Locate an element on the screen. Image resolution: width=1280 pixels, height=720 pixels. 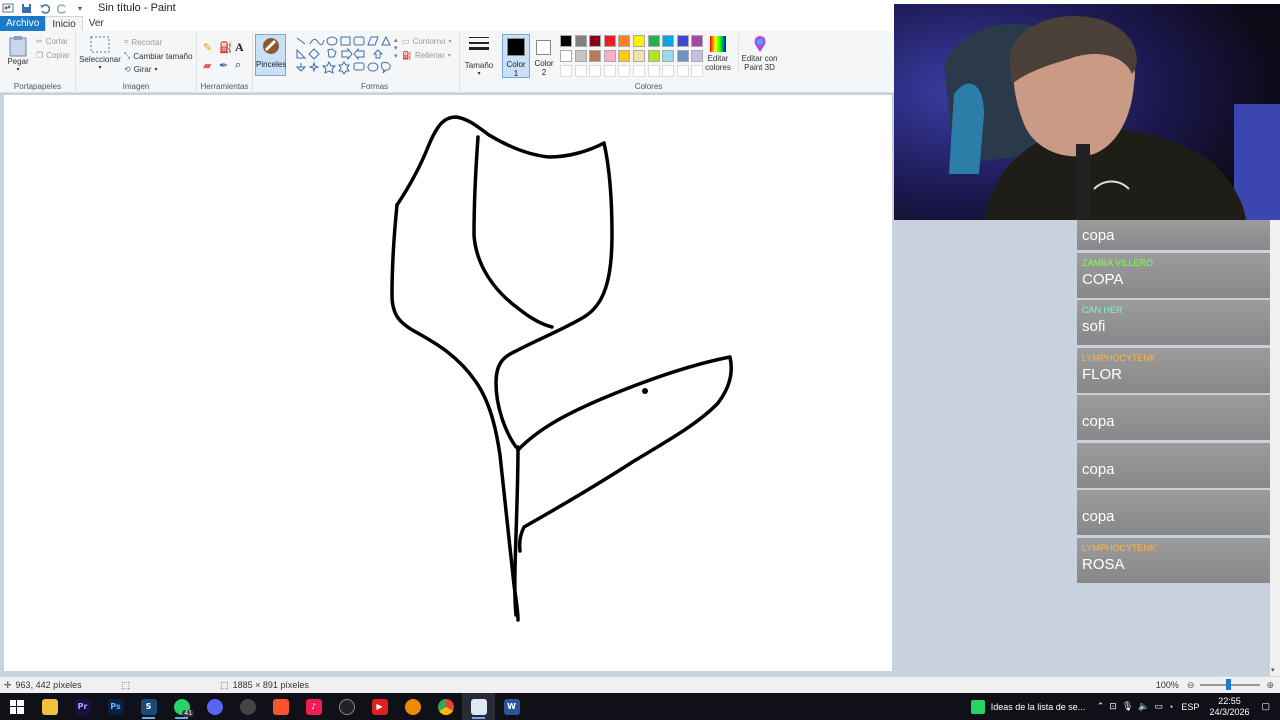
resize-button: ⤡ Cambiar tamaño is located at coordinates (158, 56).